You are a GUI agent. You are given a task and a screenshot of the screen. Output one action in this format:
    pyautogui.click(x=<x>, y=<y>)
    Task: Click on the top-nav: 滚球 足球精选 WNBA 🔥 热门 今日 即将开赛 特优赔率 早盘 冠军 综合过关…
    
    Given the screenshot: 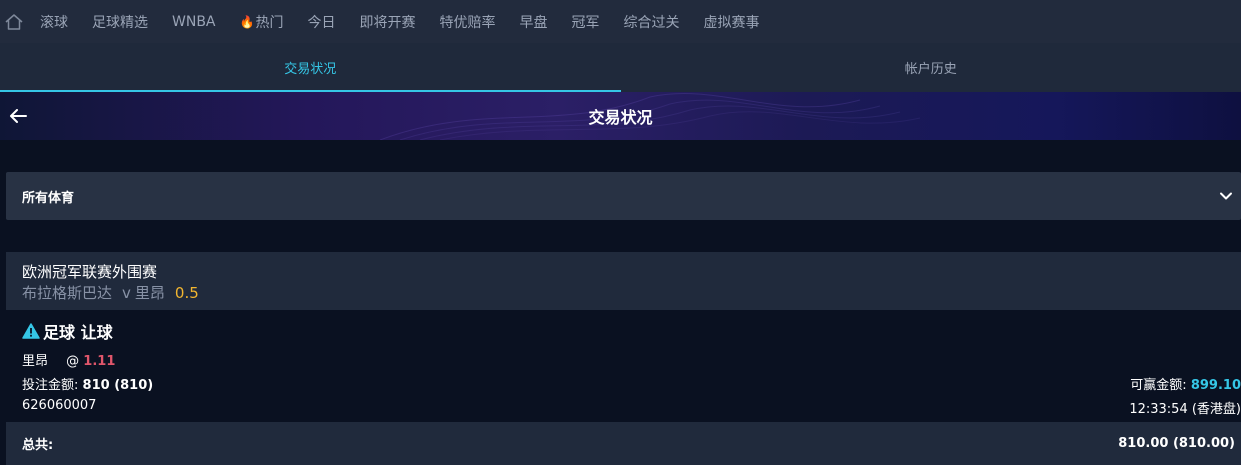 What is the action you would take?
    pyautogui.click(x=620, y=21)
    